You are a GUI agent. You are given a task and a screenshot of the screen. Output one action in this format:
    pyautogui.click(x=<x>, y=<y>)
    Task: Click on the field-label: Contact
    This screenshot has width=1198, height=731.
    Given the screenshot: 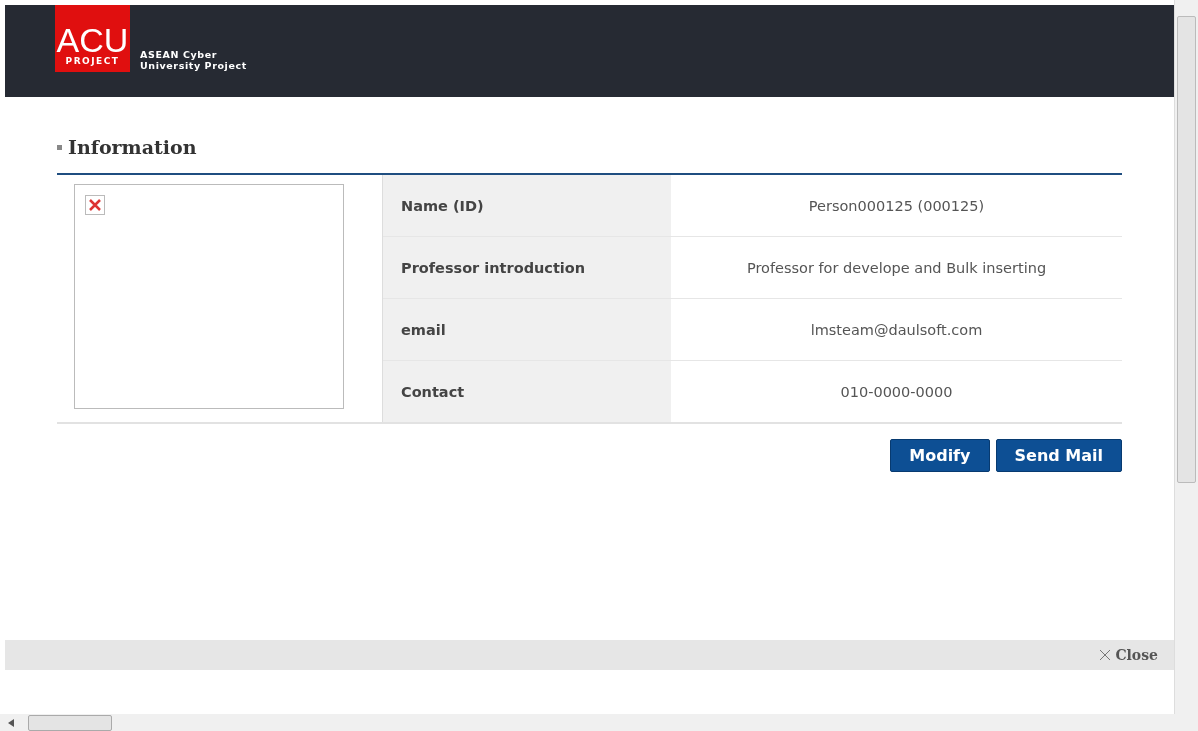 What is the action you would take?
    pyautogui.click(x=527, y=391)
    